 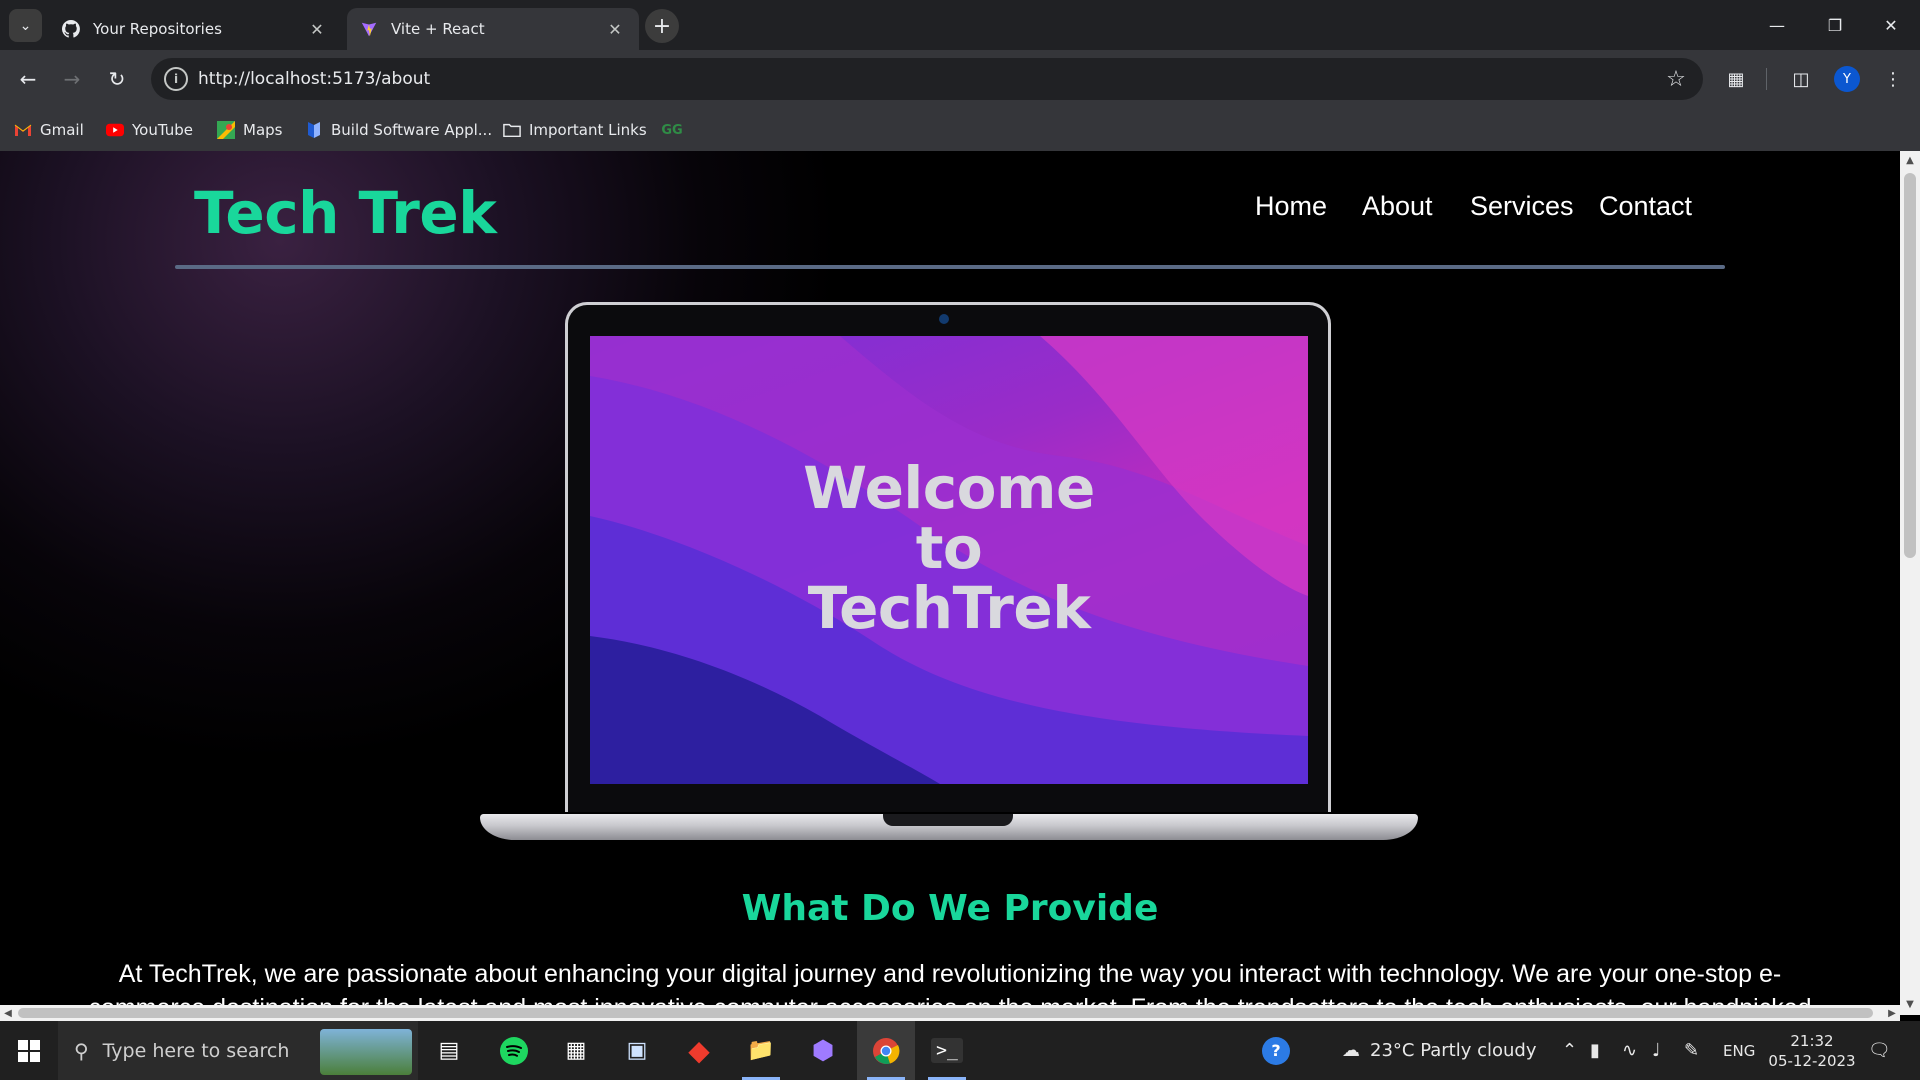 What do you see at coordinates (1812, 1051) in the screenshot?
I see `clock: 21:32 05-12-2023` at bounding box center [1812, 1051].